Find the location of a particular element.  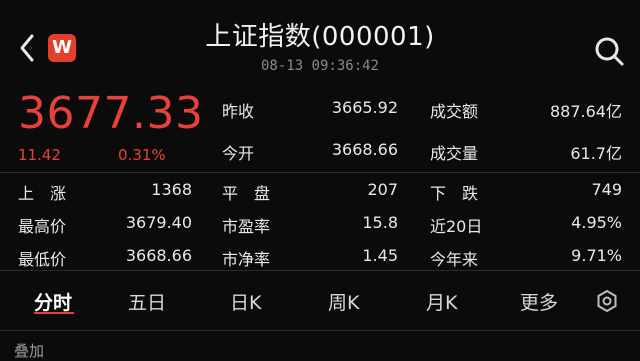

stat-value-high: 3679.40 is located at coordinates (158, 222).